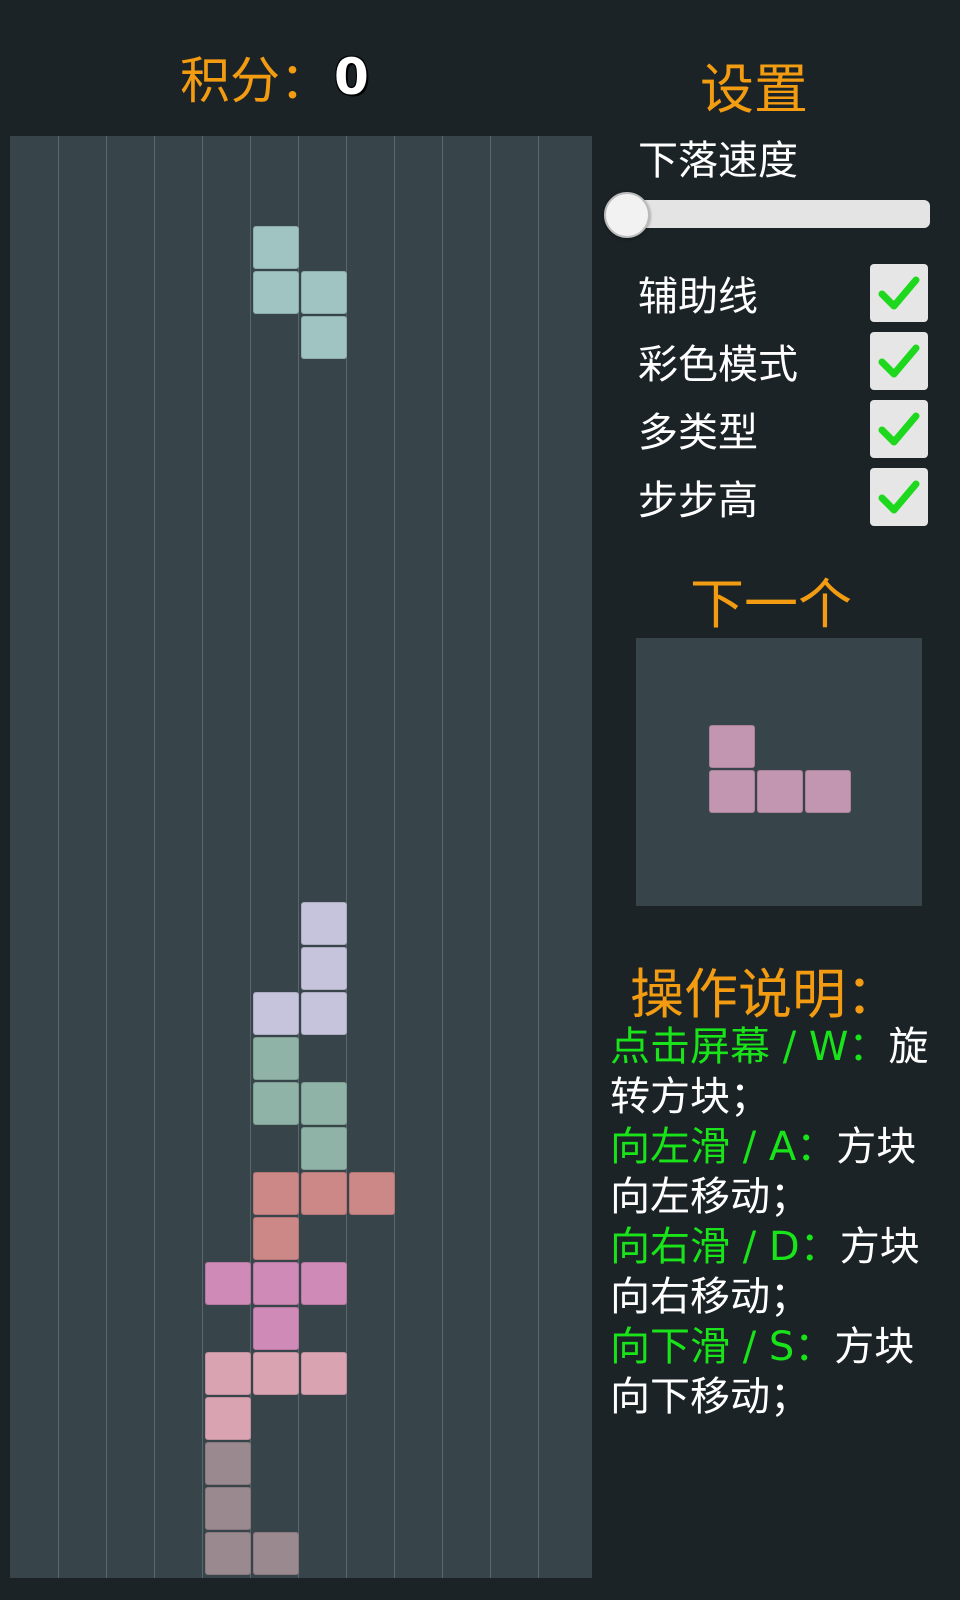  I want to click on score-label: 积分：, so click(255, 81).